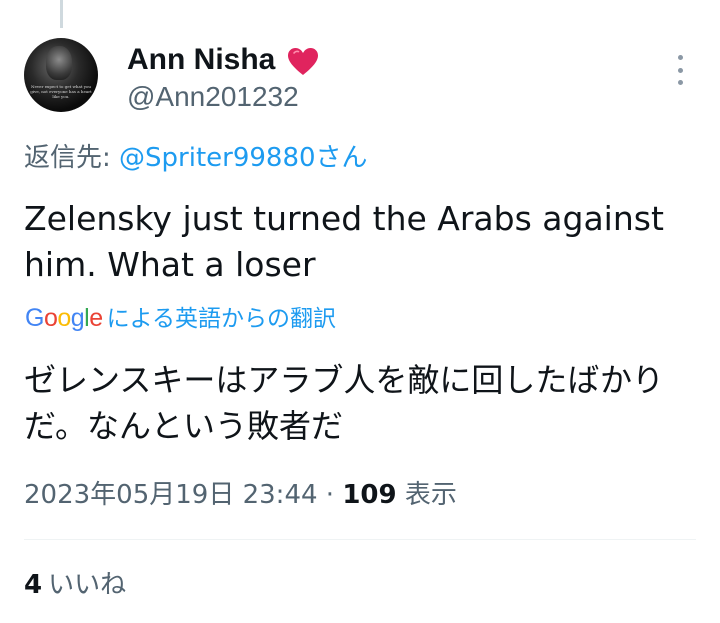  What do you see at coordinates (87, 585) in the screenshot?
I see `likes-label: いいね` at bounding box center [87, 585].